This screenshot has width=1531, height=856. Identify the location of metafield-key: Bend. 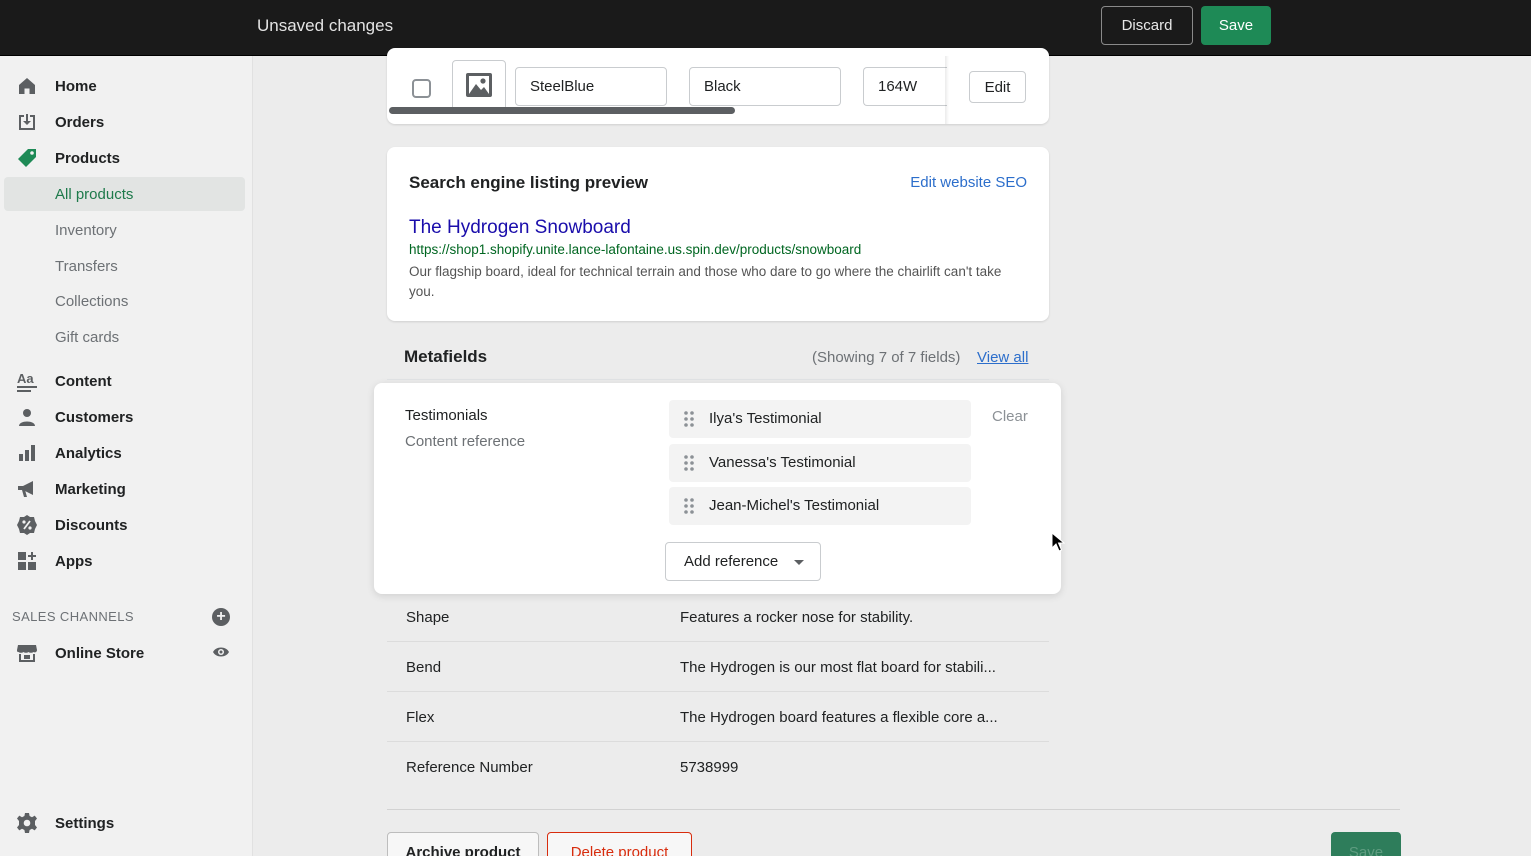
(424, 667).